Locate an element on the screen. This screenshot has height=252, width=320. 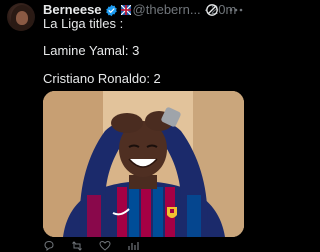
retweet-icon is located at coordinates (77, 246).